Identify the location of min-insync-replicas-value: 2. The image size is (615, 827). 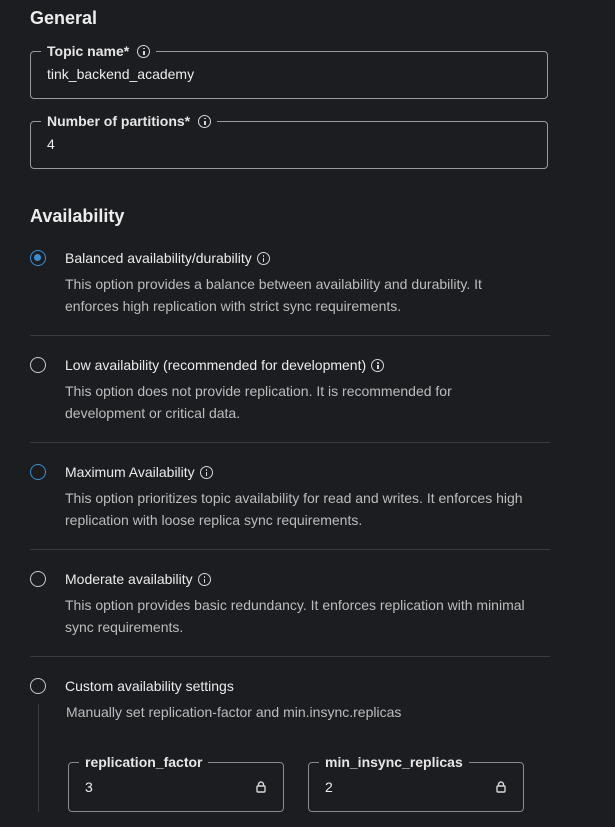
(329, 787).